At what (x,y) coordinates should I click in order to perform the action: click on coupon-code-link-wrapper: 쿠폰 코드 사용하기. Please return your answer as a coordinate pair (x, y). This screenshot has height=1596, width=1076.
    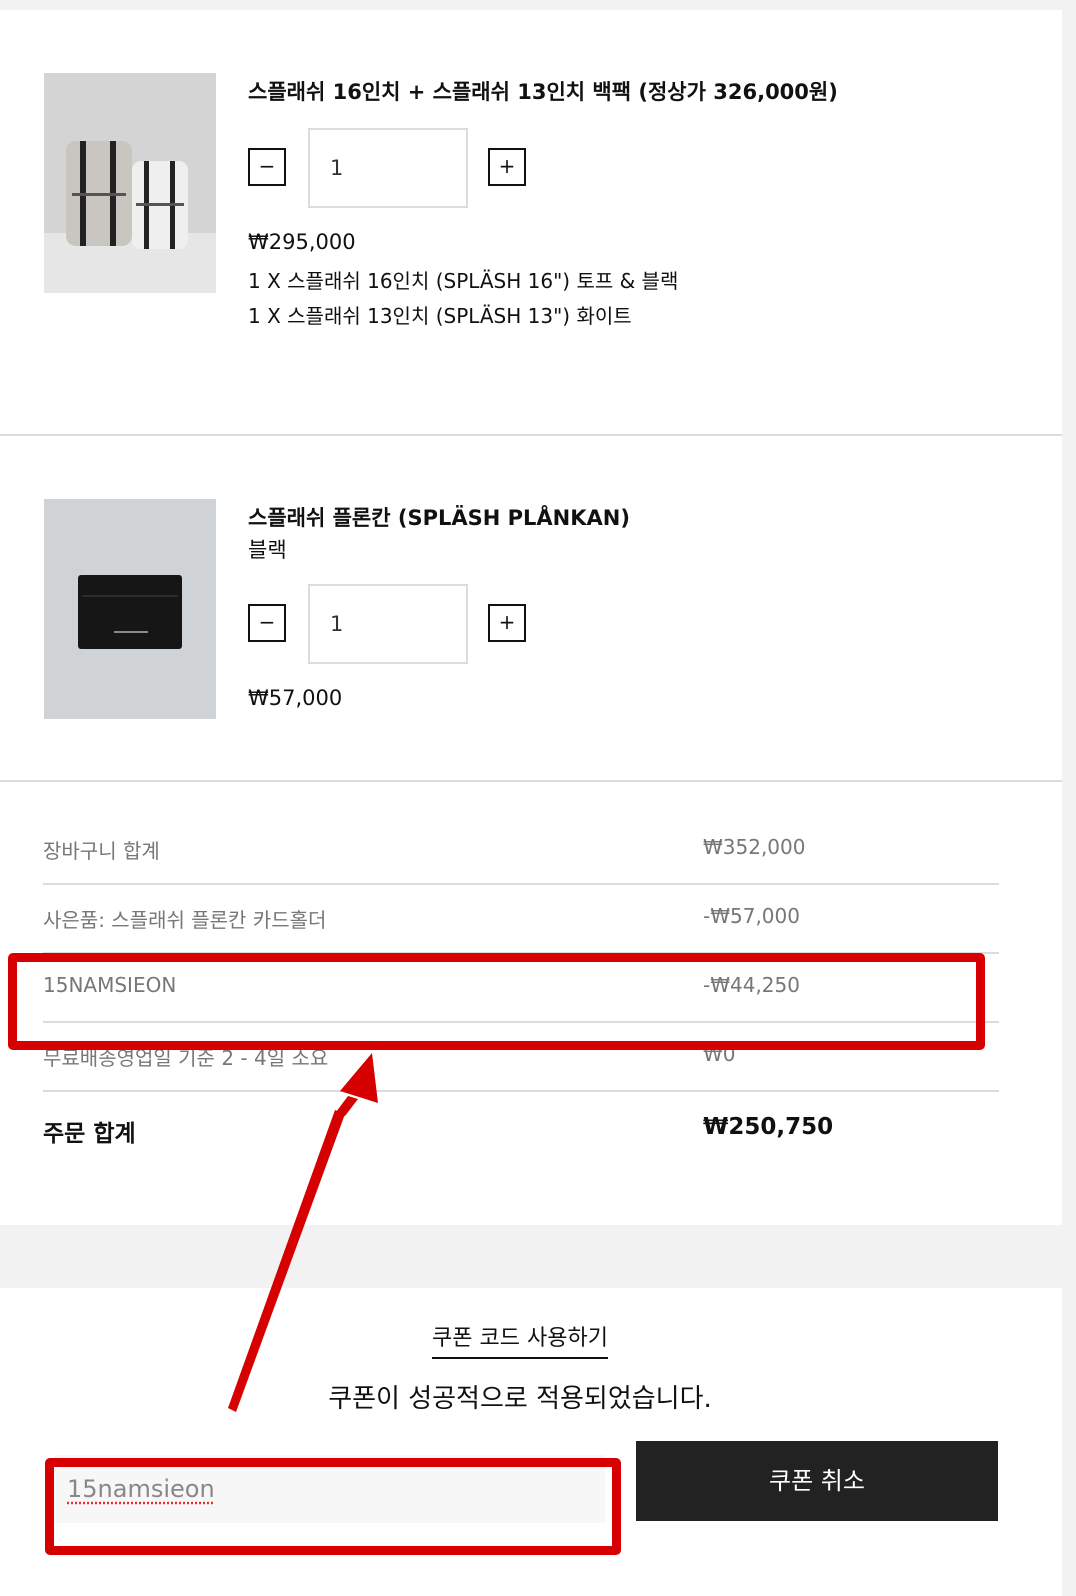
    Looking at the image, I should click on (520, 1339).